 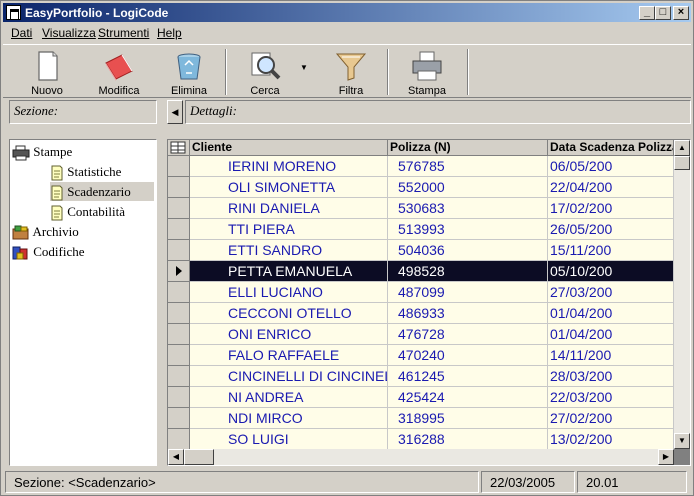 What do you see at coordinates (468, 271) in the screenshot?
I see `cell-polizza: 498528` at bounding box center [468, 271].